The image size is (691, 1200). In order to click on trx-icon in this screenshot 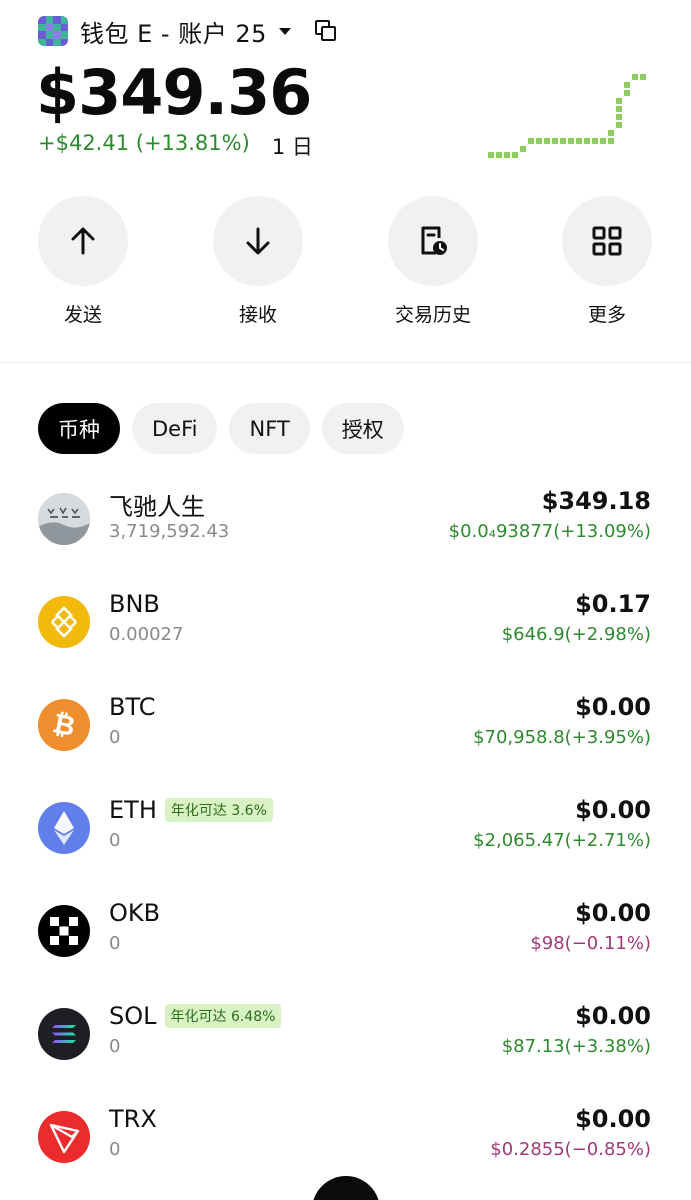, I will do `click(64, 1137)`.